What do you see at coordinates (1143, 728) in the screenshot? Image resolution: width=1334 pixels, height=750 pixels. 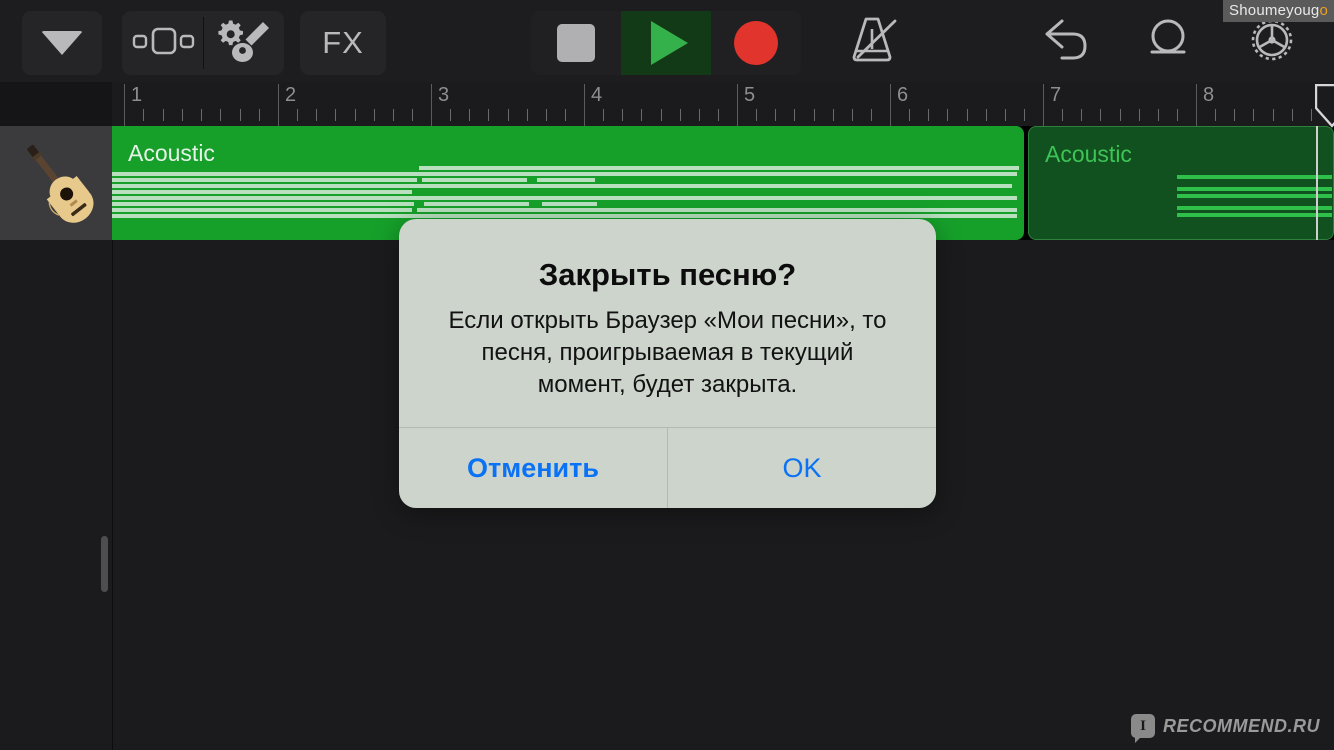 I see `recommend-logo-icon: I` at bounding box center [1143, 728].